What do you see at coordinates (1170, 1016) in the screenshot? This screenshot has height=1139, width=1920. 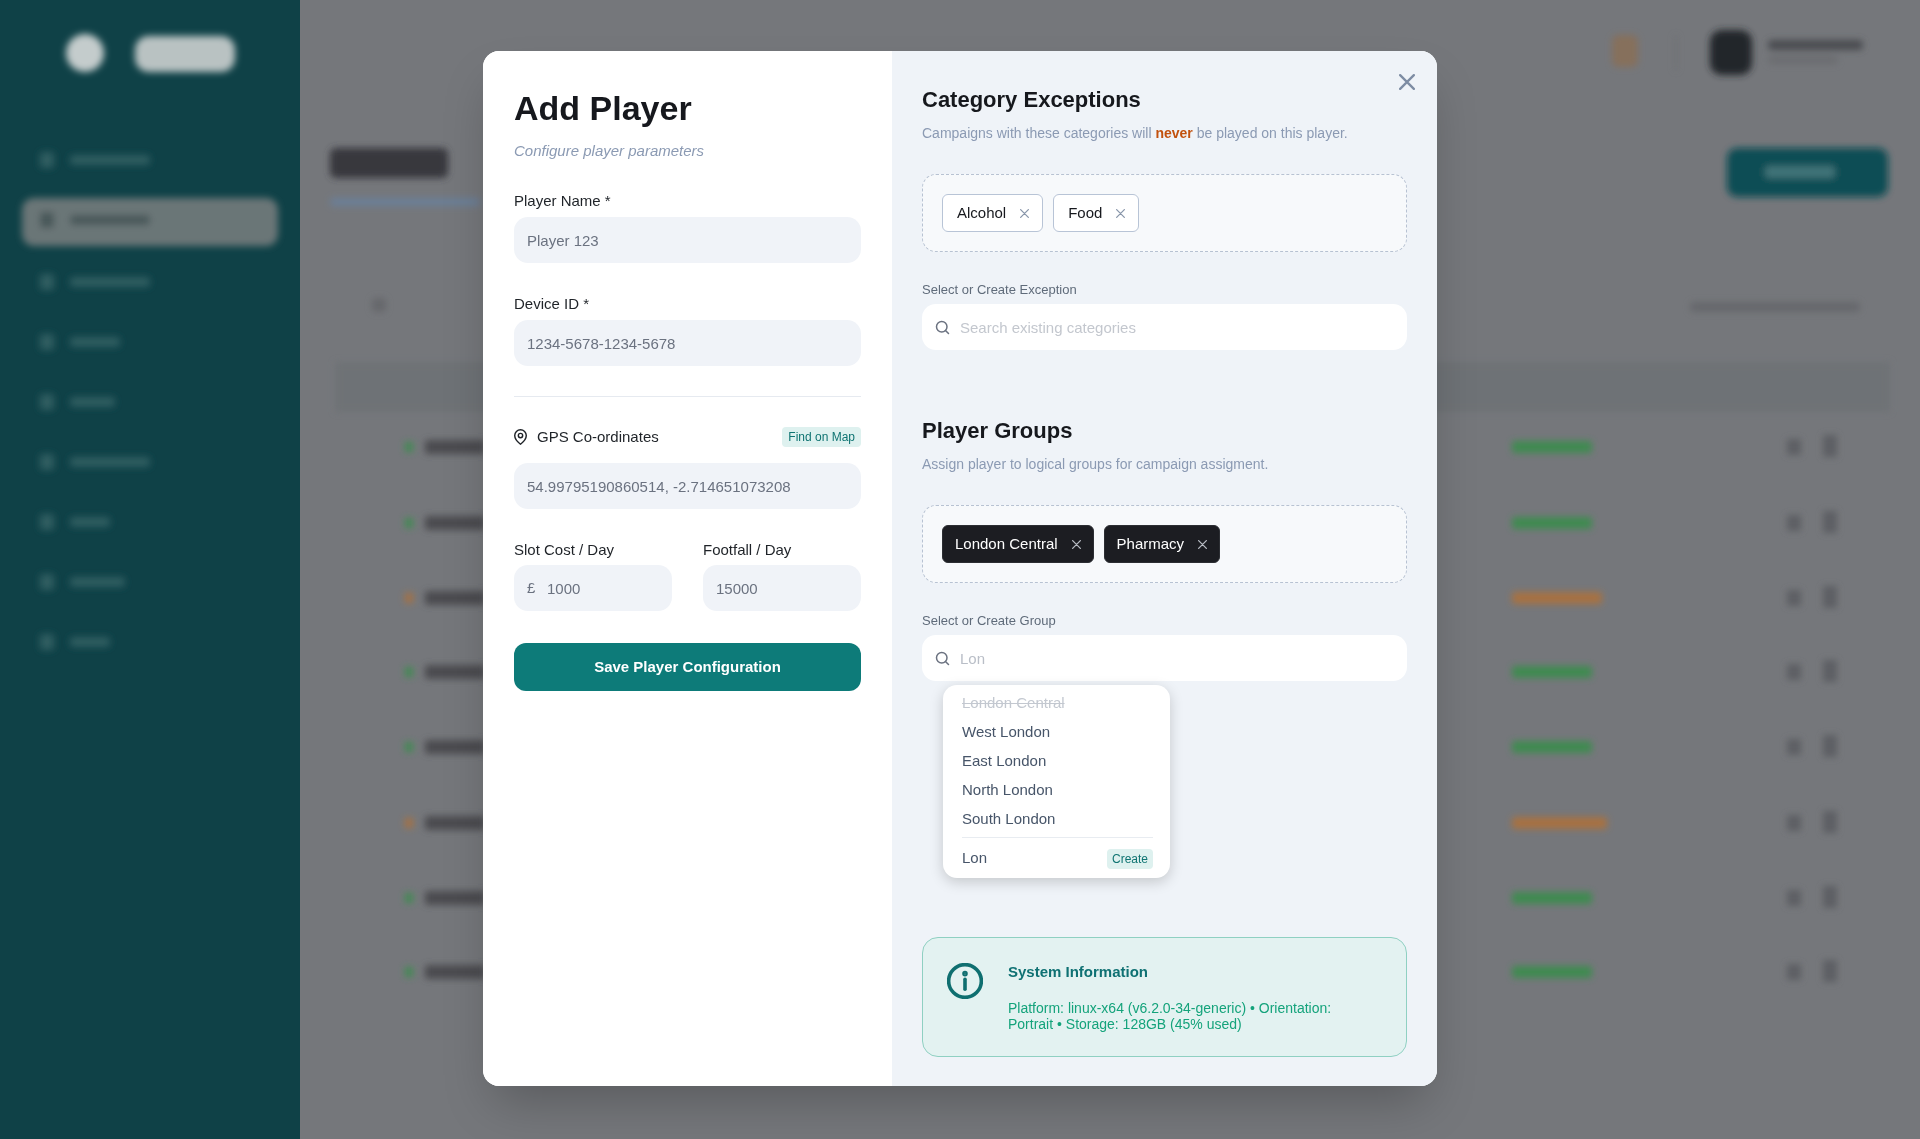 I see `info-text: Platform: linux-x64 (v6.2.0-34-generic) • Orientation: Portrait • Storage: 128GB (45% used)` at bounding box center [1170, 1016].